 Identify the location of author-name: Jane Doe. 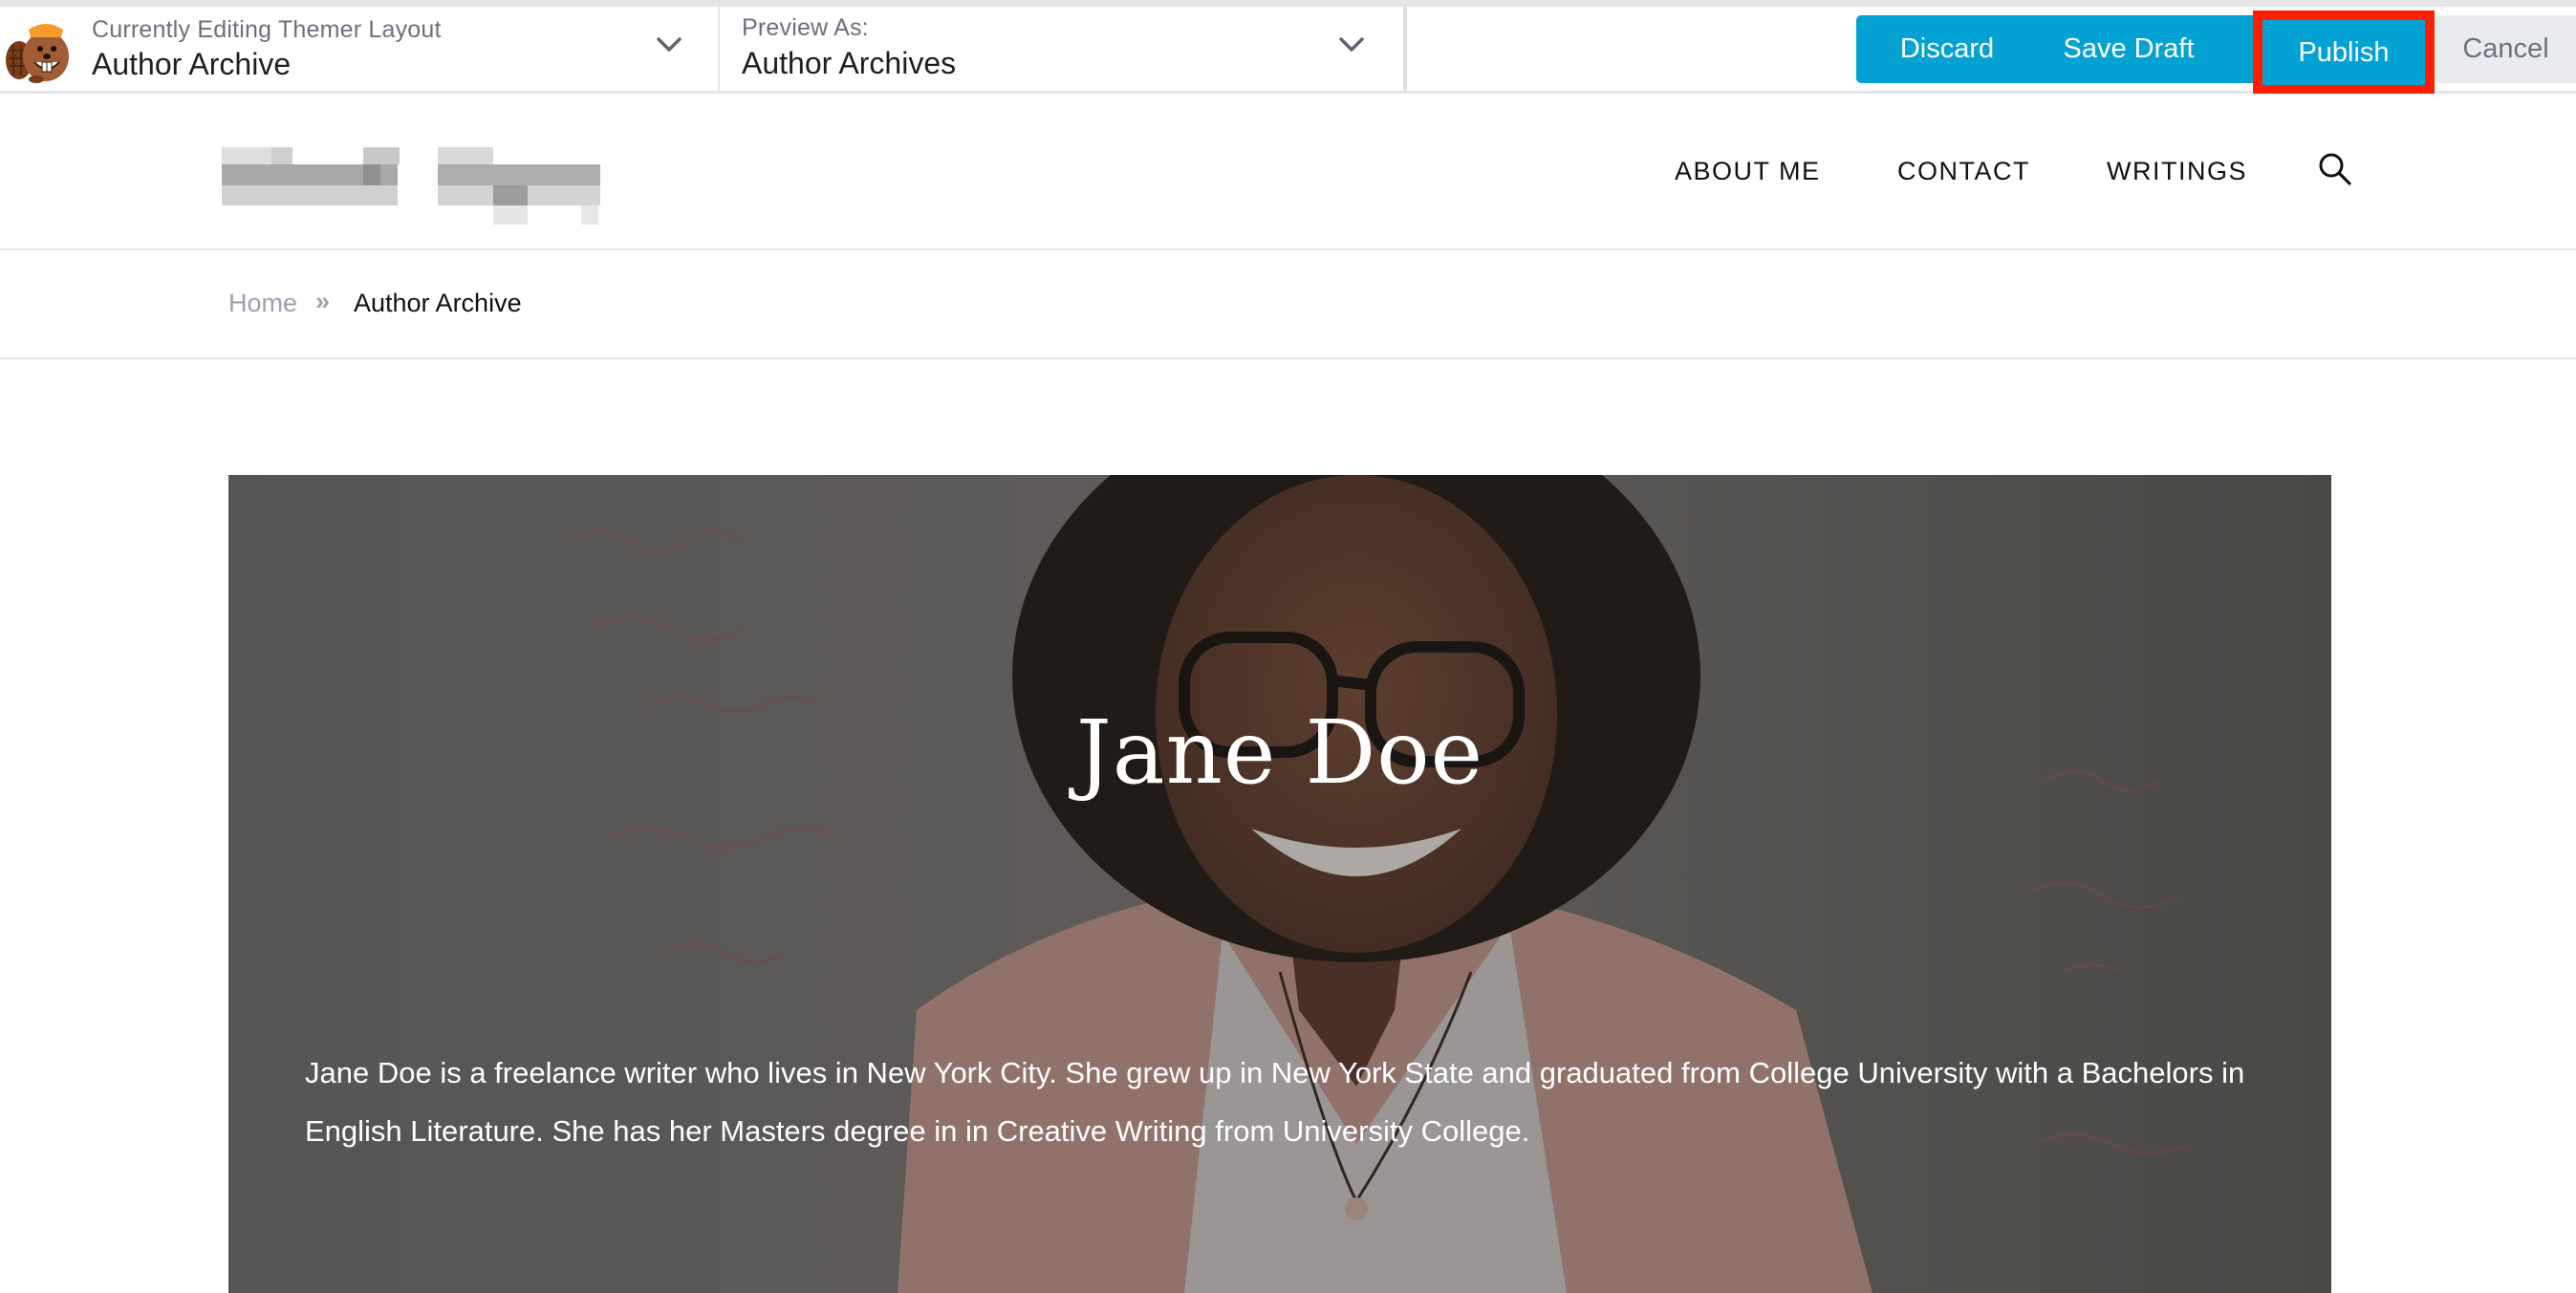
(1279, 752).